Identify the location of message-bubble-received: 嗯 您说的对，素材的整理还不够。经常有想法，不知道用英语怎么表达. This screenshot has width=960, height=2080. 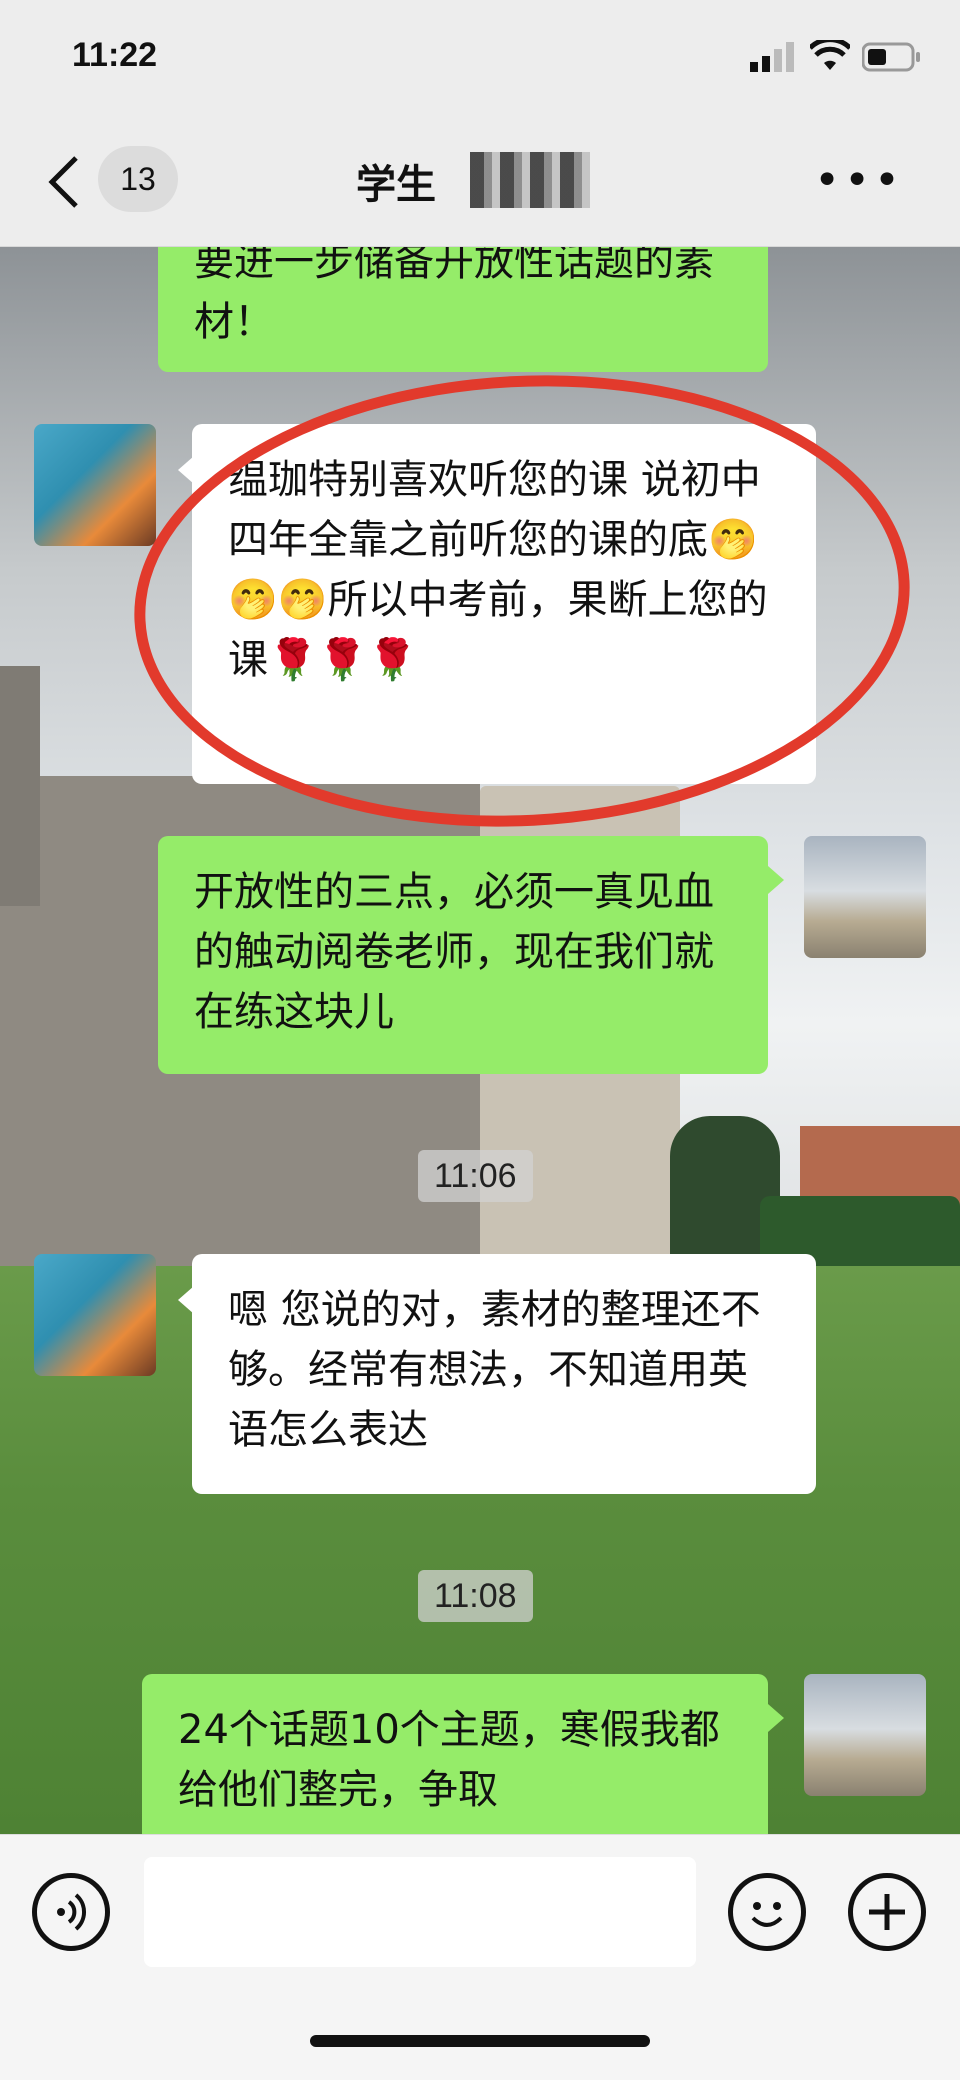
(504, 1374).